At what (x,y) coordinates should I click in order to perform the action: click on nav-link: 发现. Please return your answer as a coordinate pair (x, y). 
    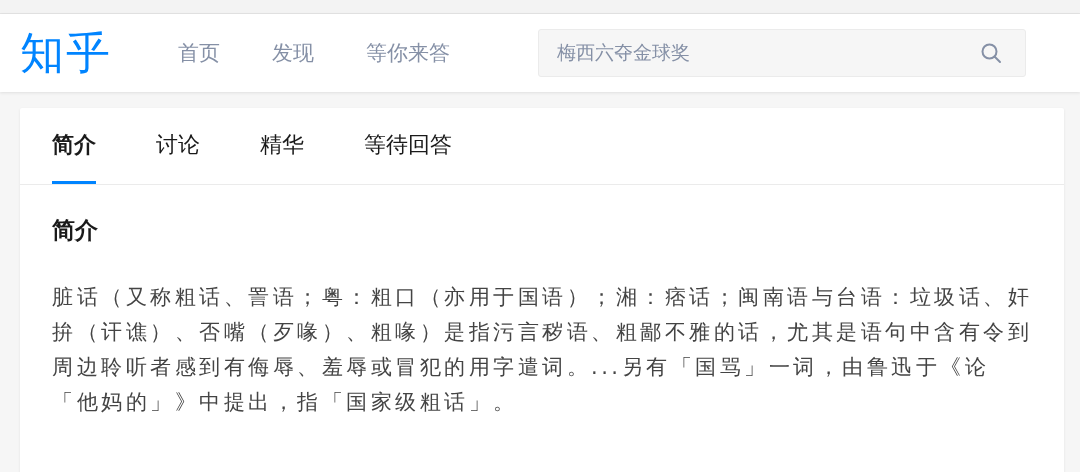
    Looking at the image, I should click on (293, 53).